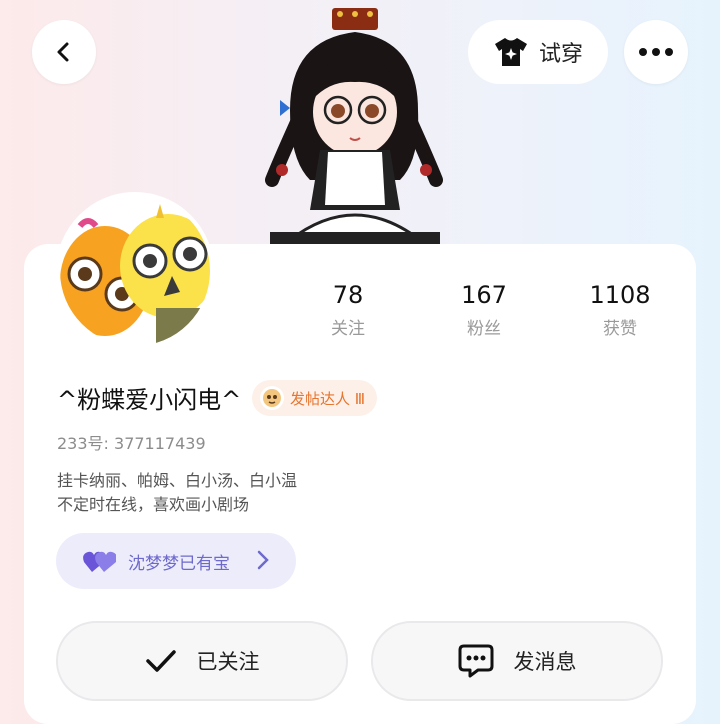  I want to click on try-on-label: 试穿, so click(560, 54).